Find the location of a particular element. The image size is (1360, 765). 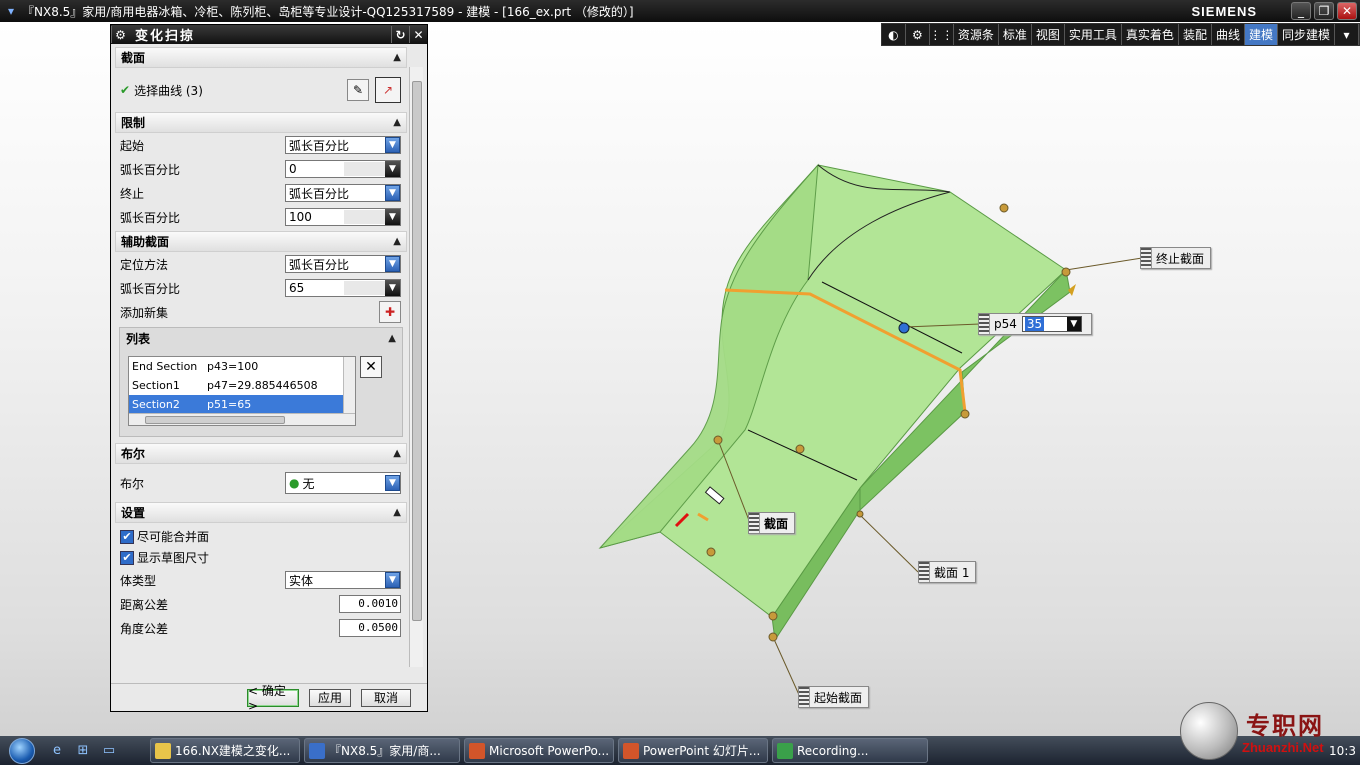

nx-app-icon: ▾ is located at coordinates (11, 11).